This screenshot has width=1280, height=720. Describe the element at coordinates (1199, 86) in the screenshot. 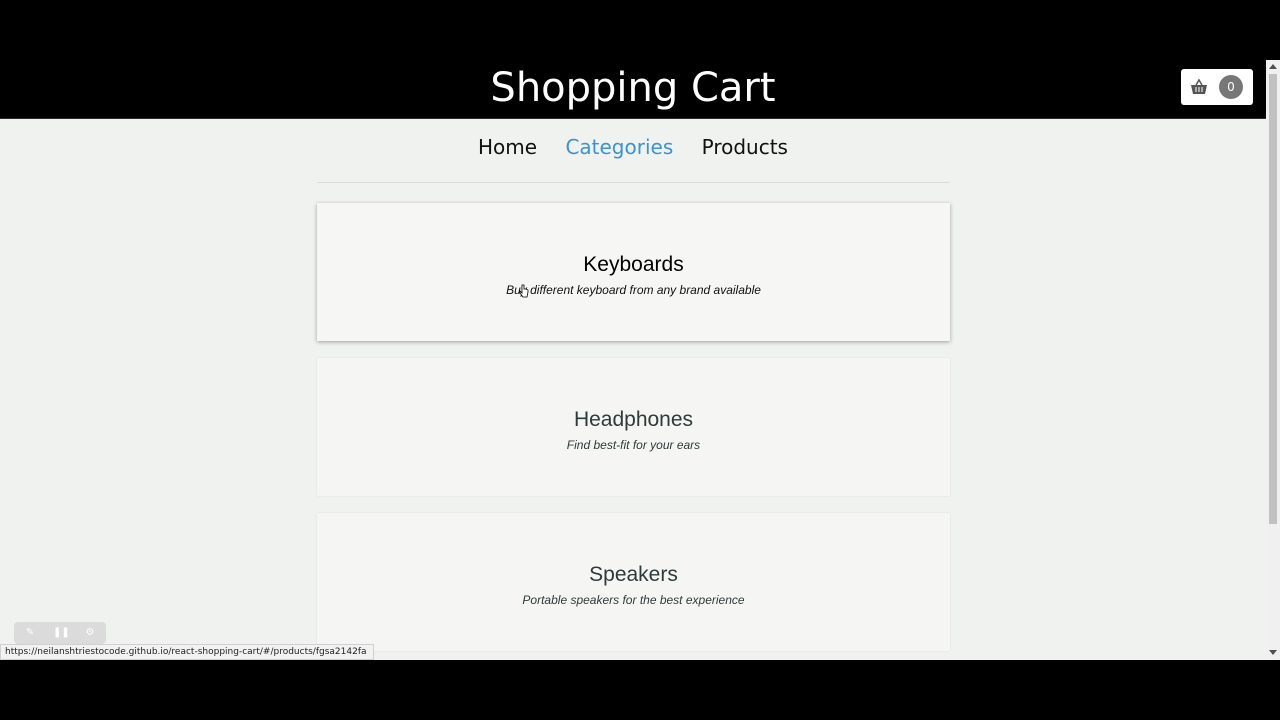

I see `basket-icon` at that location.